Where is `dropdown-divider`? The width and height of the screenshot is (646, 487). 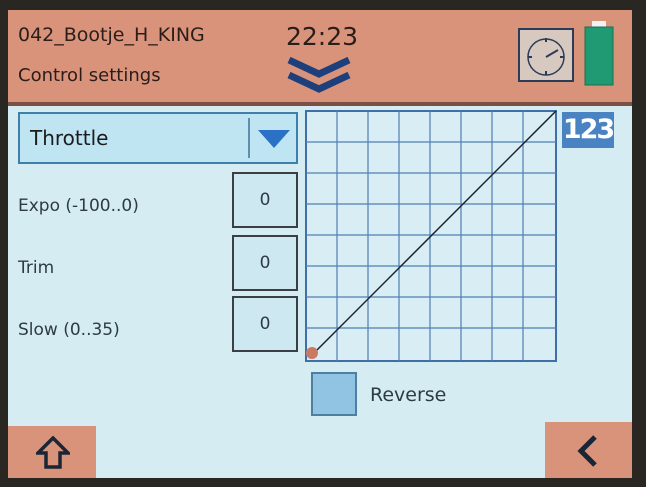 dropdown-divider is located at coordinates (249, 138).